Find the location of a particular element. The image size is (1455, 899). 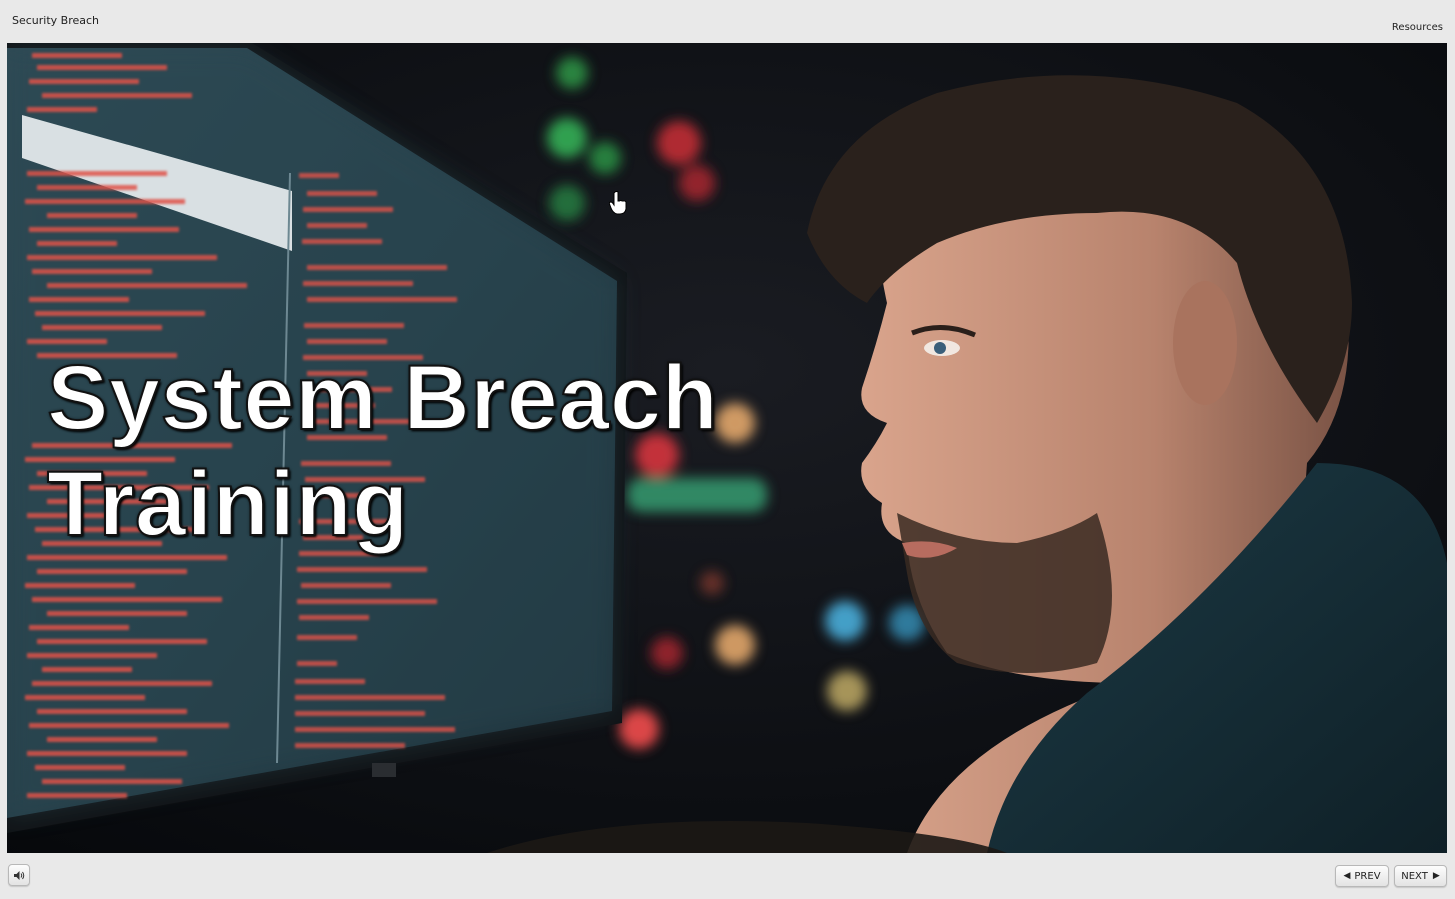

hand-cursor-icon is located at coordinates (618, 203).